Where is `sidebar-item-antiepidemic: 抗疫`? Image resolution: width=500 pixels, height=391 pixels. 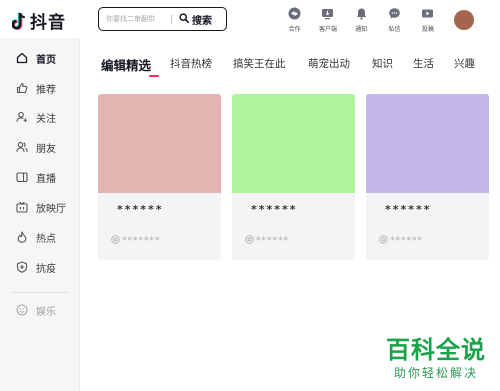 sidebar-item-antiepidemic: 抗疫 is located at coordinates (36, 267).